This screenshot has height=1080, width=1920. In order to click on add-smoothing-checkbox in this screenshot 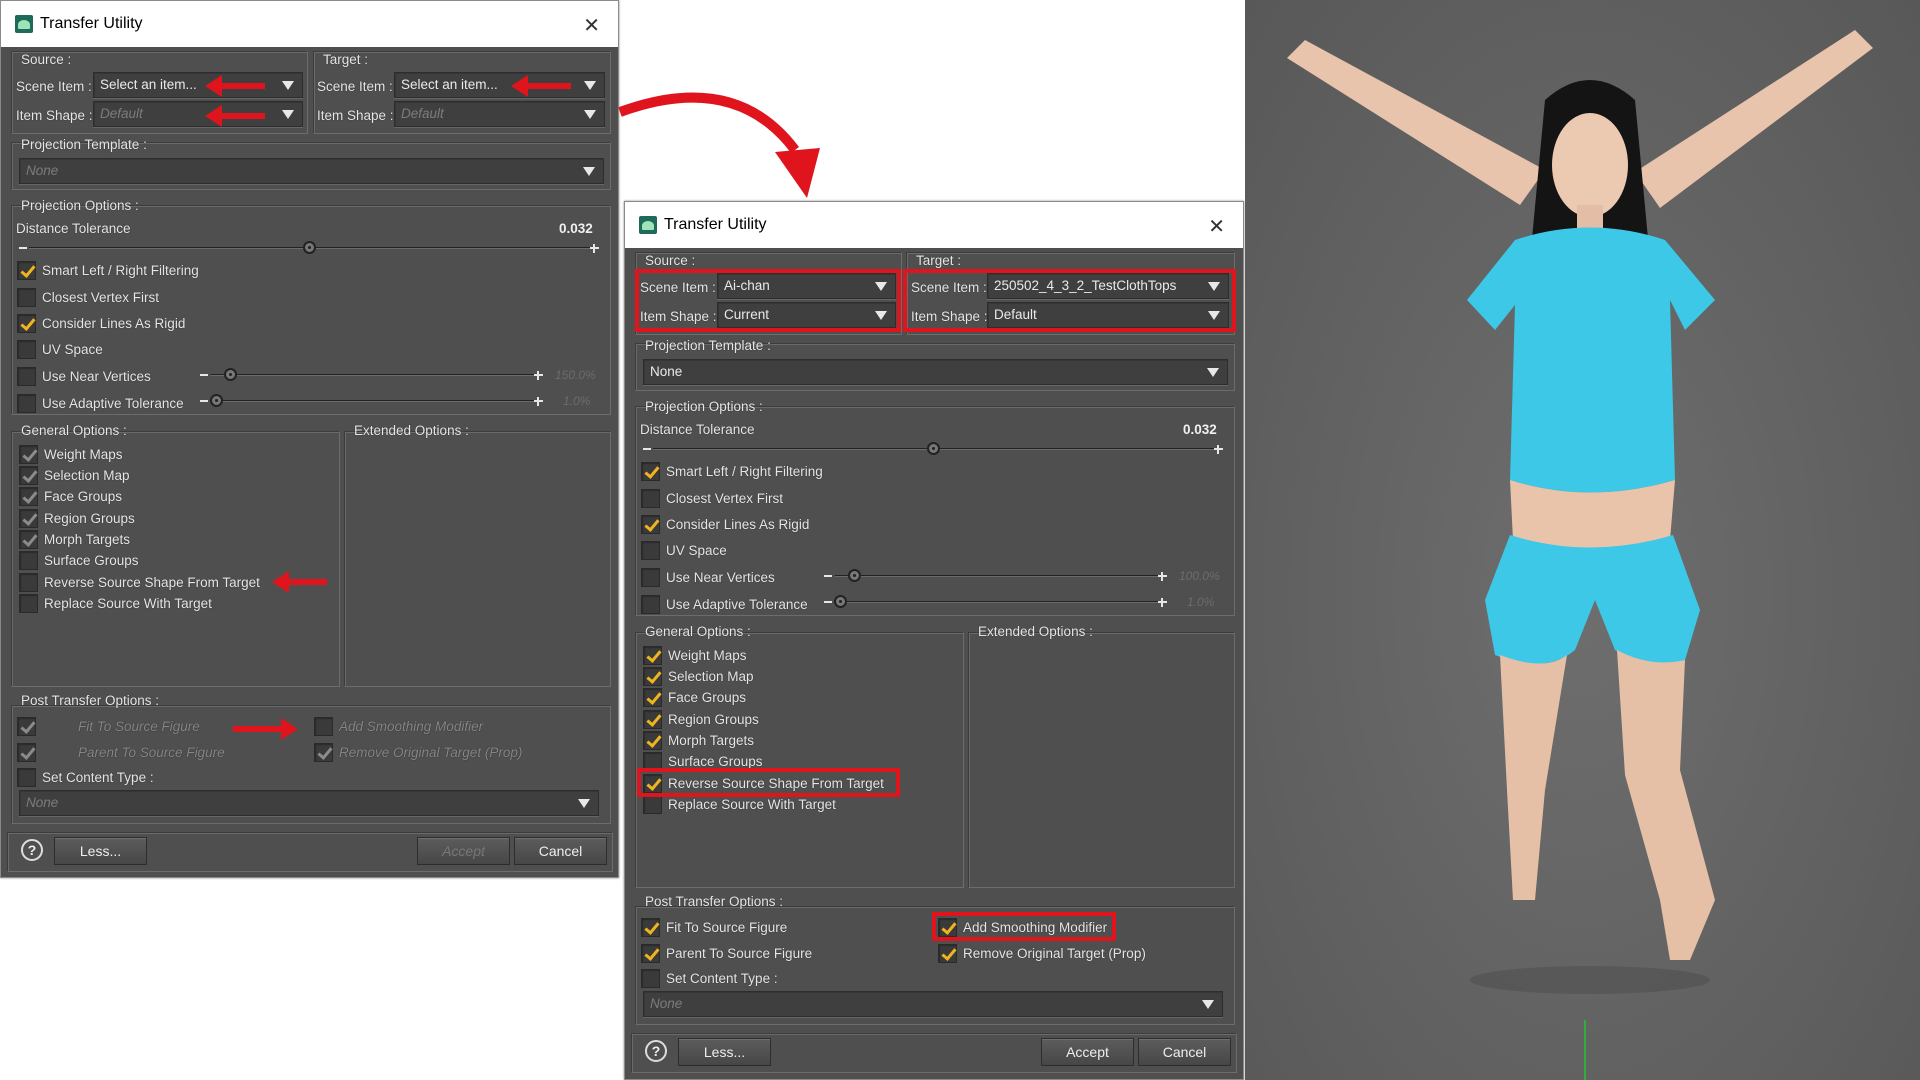, I will do `click(323, 726)`.